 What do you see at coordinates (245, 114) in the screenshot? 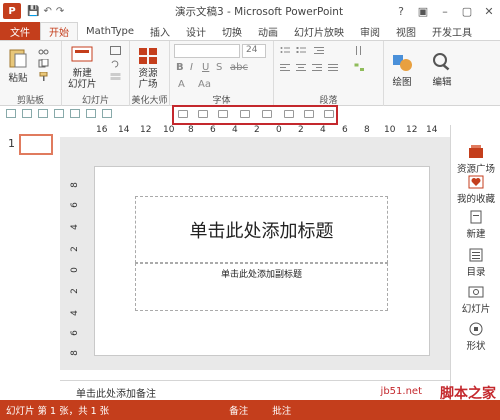
I see `align-top-objects-icon` at bounding box center [245, 114].